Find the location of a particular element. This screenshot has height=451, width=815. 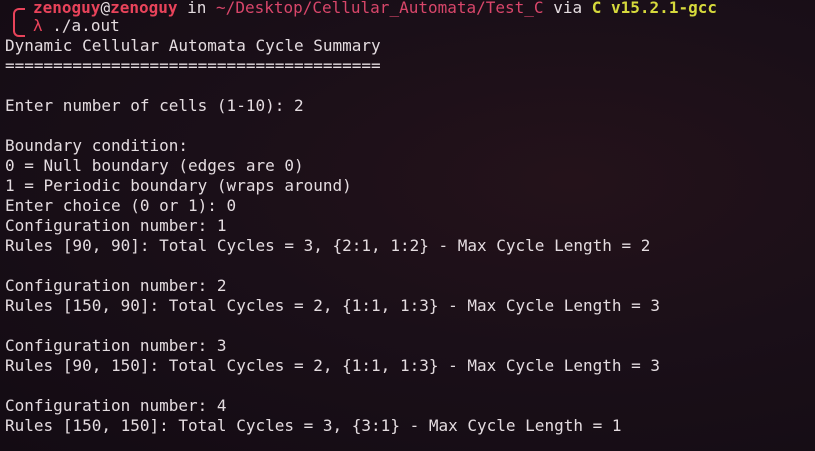

output-line: Configuration number: 3 is located at coordinates (116, 345).